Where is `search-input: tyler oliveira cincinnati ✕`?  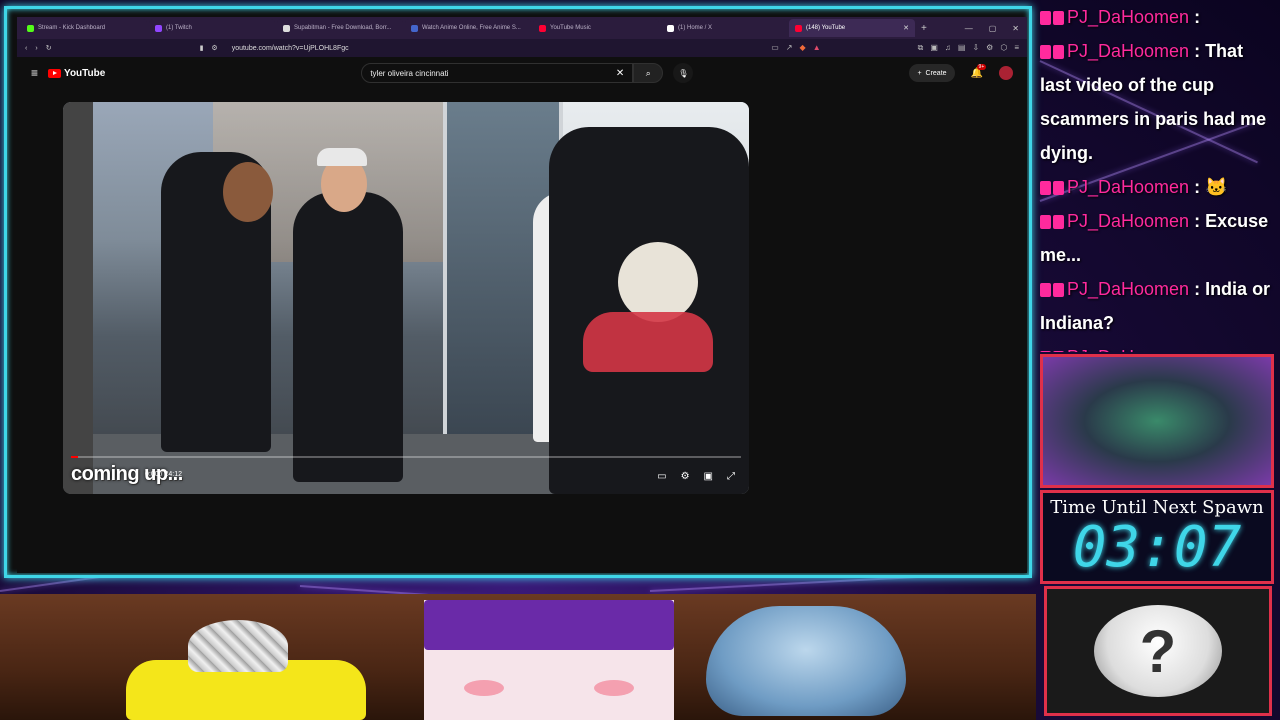
search-input: tyler oliveira cincinnati ✕ is located at coordinates (497, 73).